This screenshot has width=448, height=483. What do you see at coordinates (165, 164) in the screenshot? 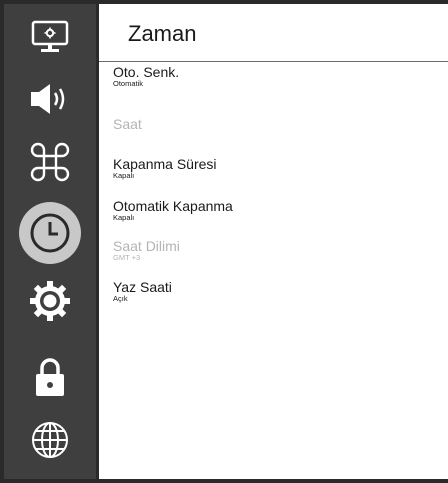
I see `setting-label: Kapanma Süresi` at bounding box center [165, 164].